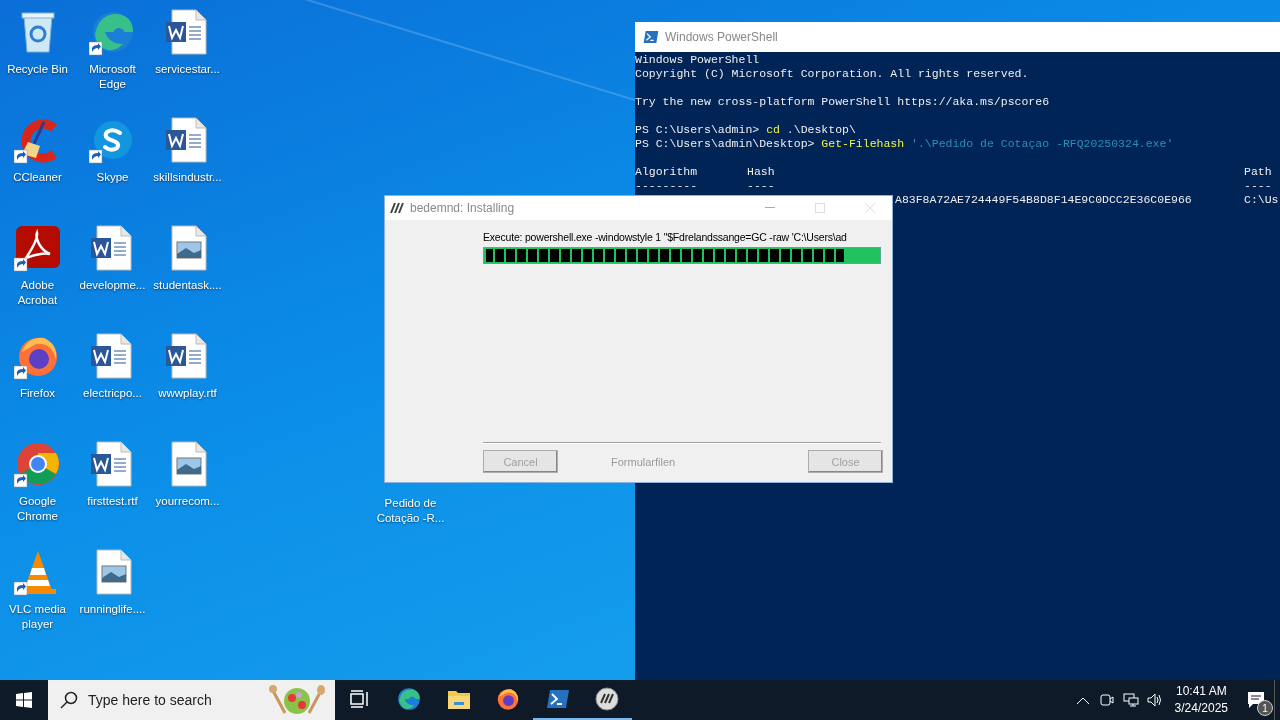 The width and height of the screenshot is (1280, 720). I want to click on column-header: Path, so click(1258, 172).